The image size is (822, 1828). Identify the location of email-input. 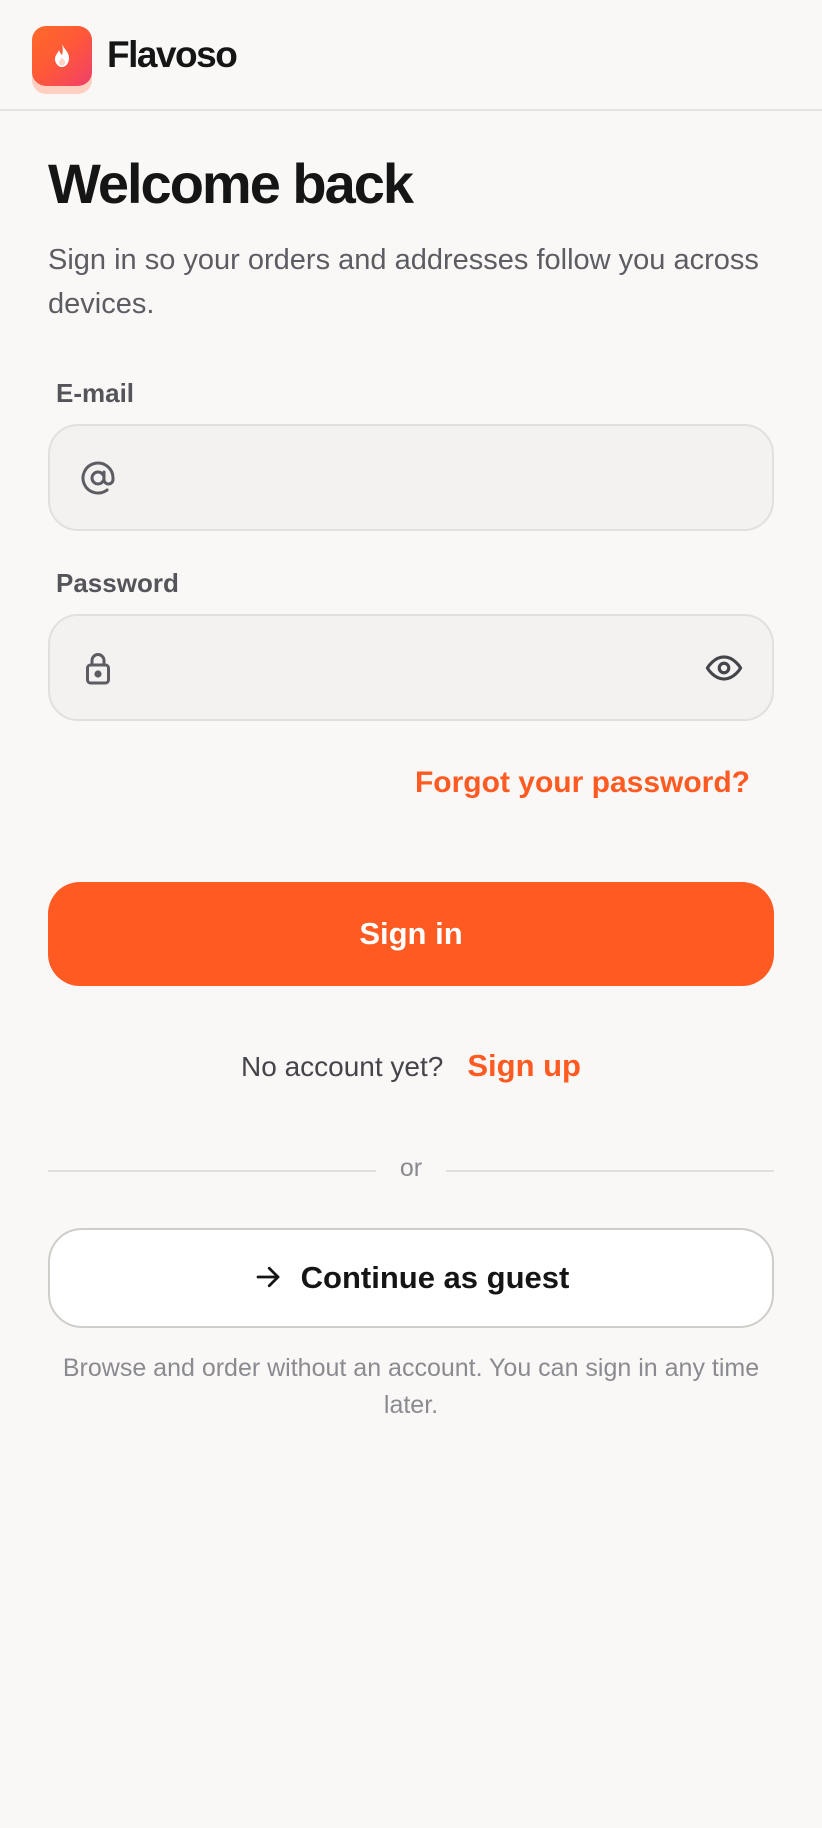
(414, 477).